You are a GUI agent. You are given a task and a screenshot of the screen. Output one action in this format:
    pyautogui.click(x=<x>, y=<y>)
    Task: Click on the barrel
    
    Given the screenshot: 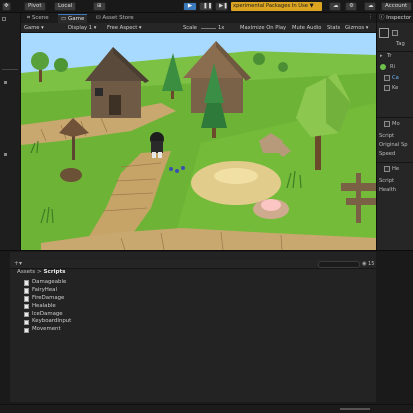 What is the action you would take?
    pyautogui.click(x=71, y=175)
    